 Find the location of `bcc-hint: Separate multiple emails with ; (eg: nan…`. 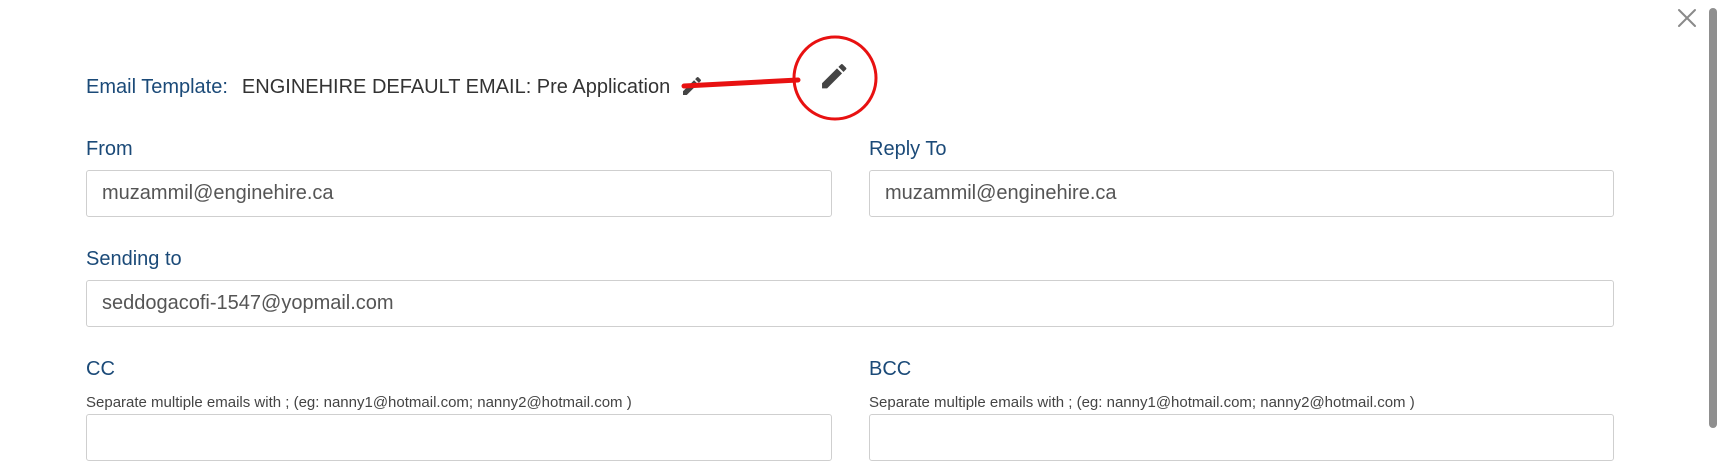

bcc-hint: Separate multiple emails with ; (eg: nan… is located at coordinates (1142, 402).